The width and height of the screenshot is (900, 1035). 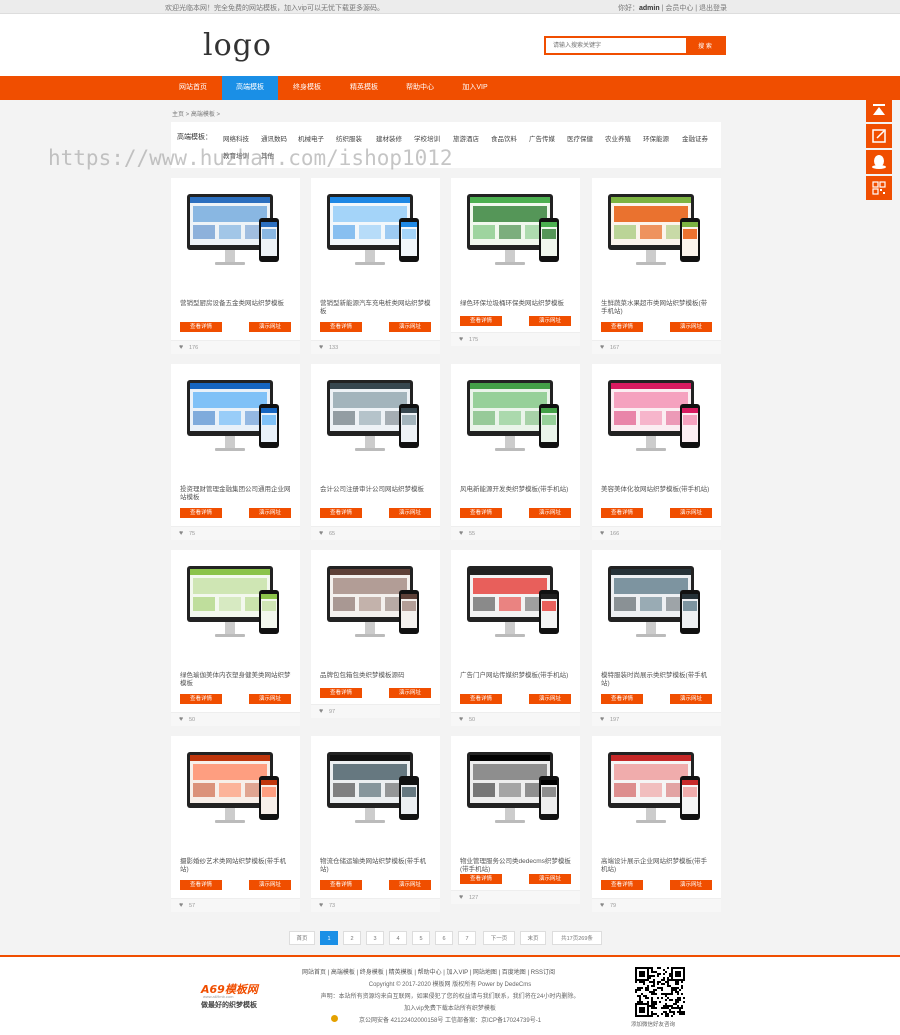 What do you see at coordinates (533, 938) in the screenshot?
I see `page-last: 末页` at bounding box center [533, 938].